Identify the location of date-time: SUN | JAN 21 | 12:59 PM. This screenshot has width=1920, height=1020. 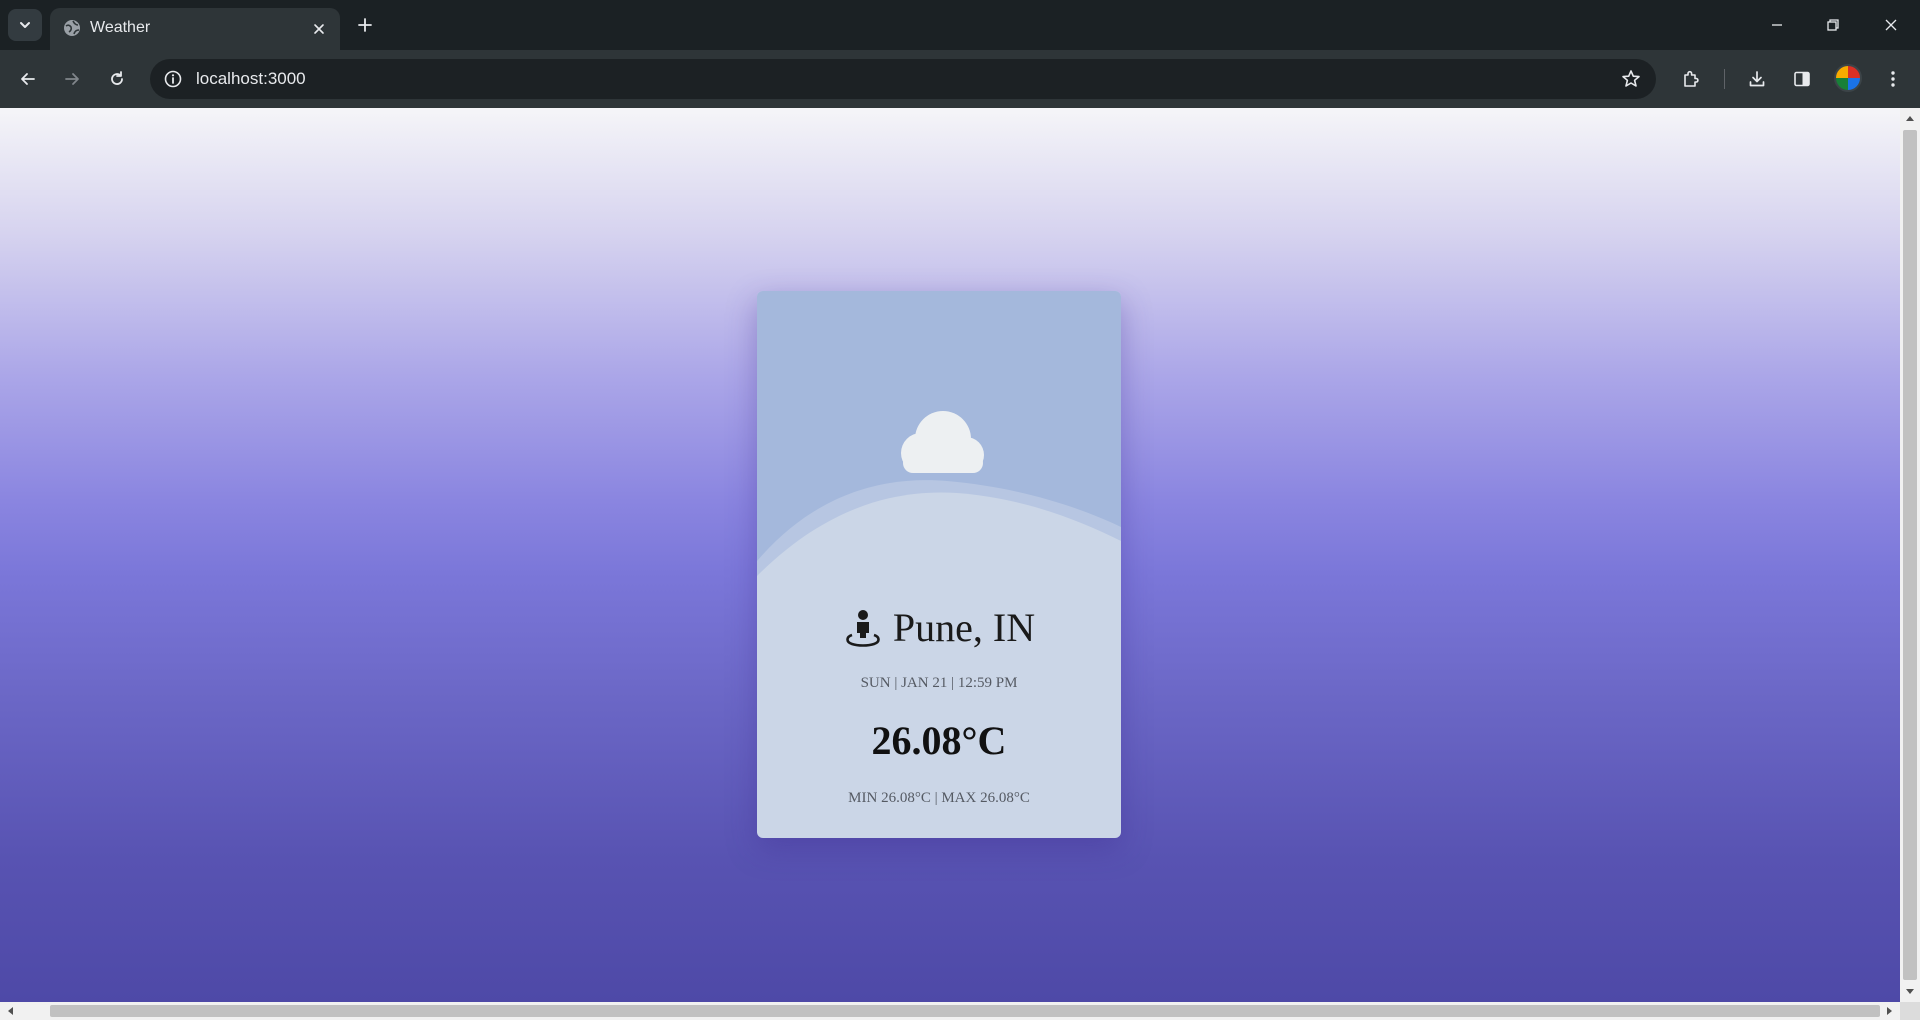
(939, 683).